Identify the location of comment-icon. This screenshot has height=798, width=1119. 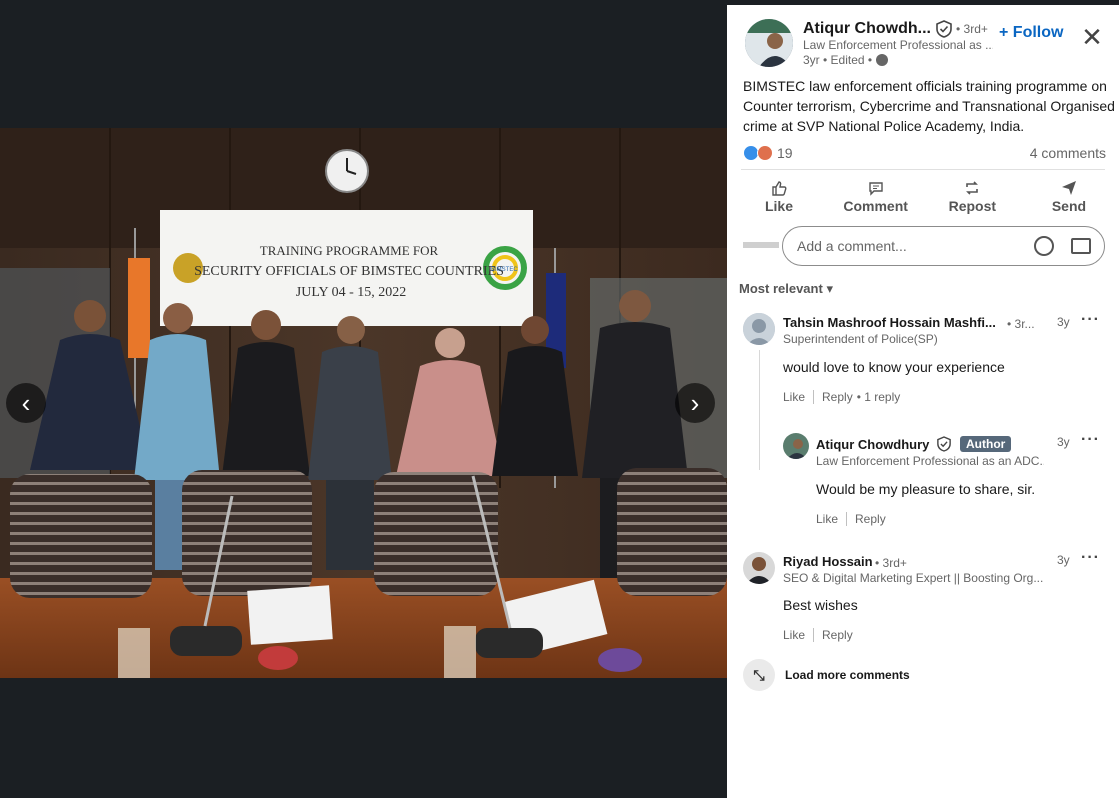
(875, 189).